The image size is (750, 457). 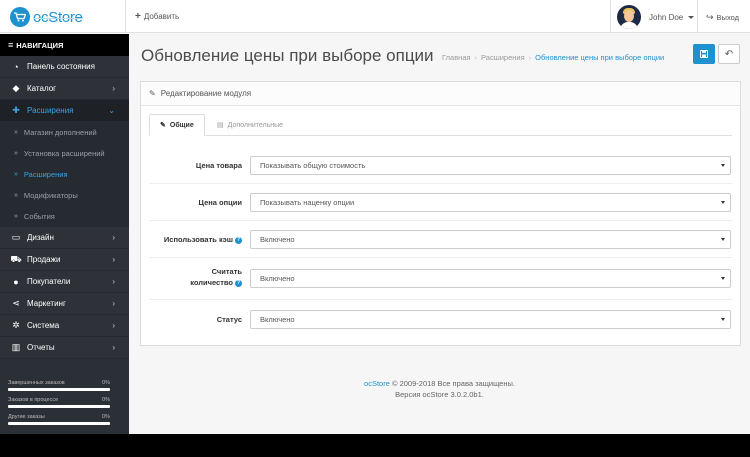 What do you see at coordinates (64, 89) in the screenshot?
I see `sidebar-item-catalog: ◆ Каталог ›` at bounding box center [64, 89].